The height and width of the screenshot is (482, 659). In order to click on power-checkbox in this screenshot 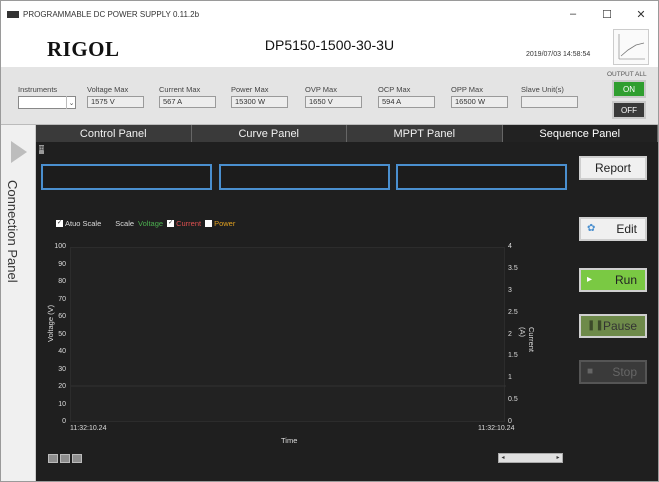, I will do `click(209, 223)`.